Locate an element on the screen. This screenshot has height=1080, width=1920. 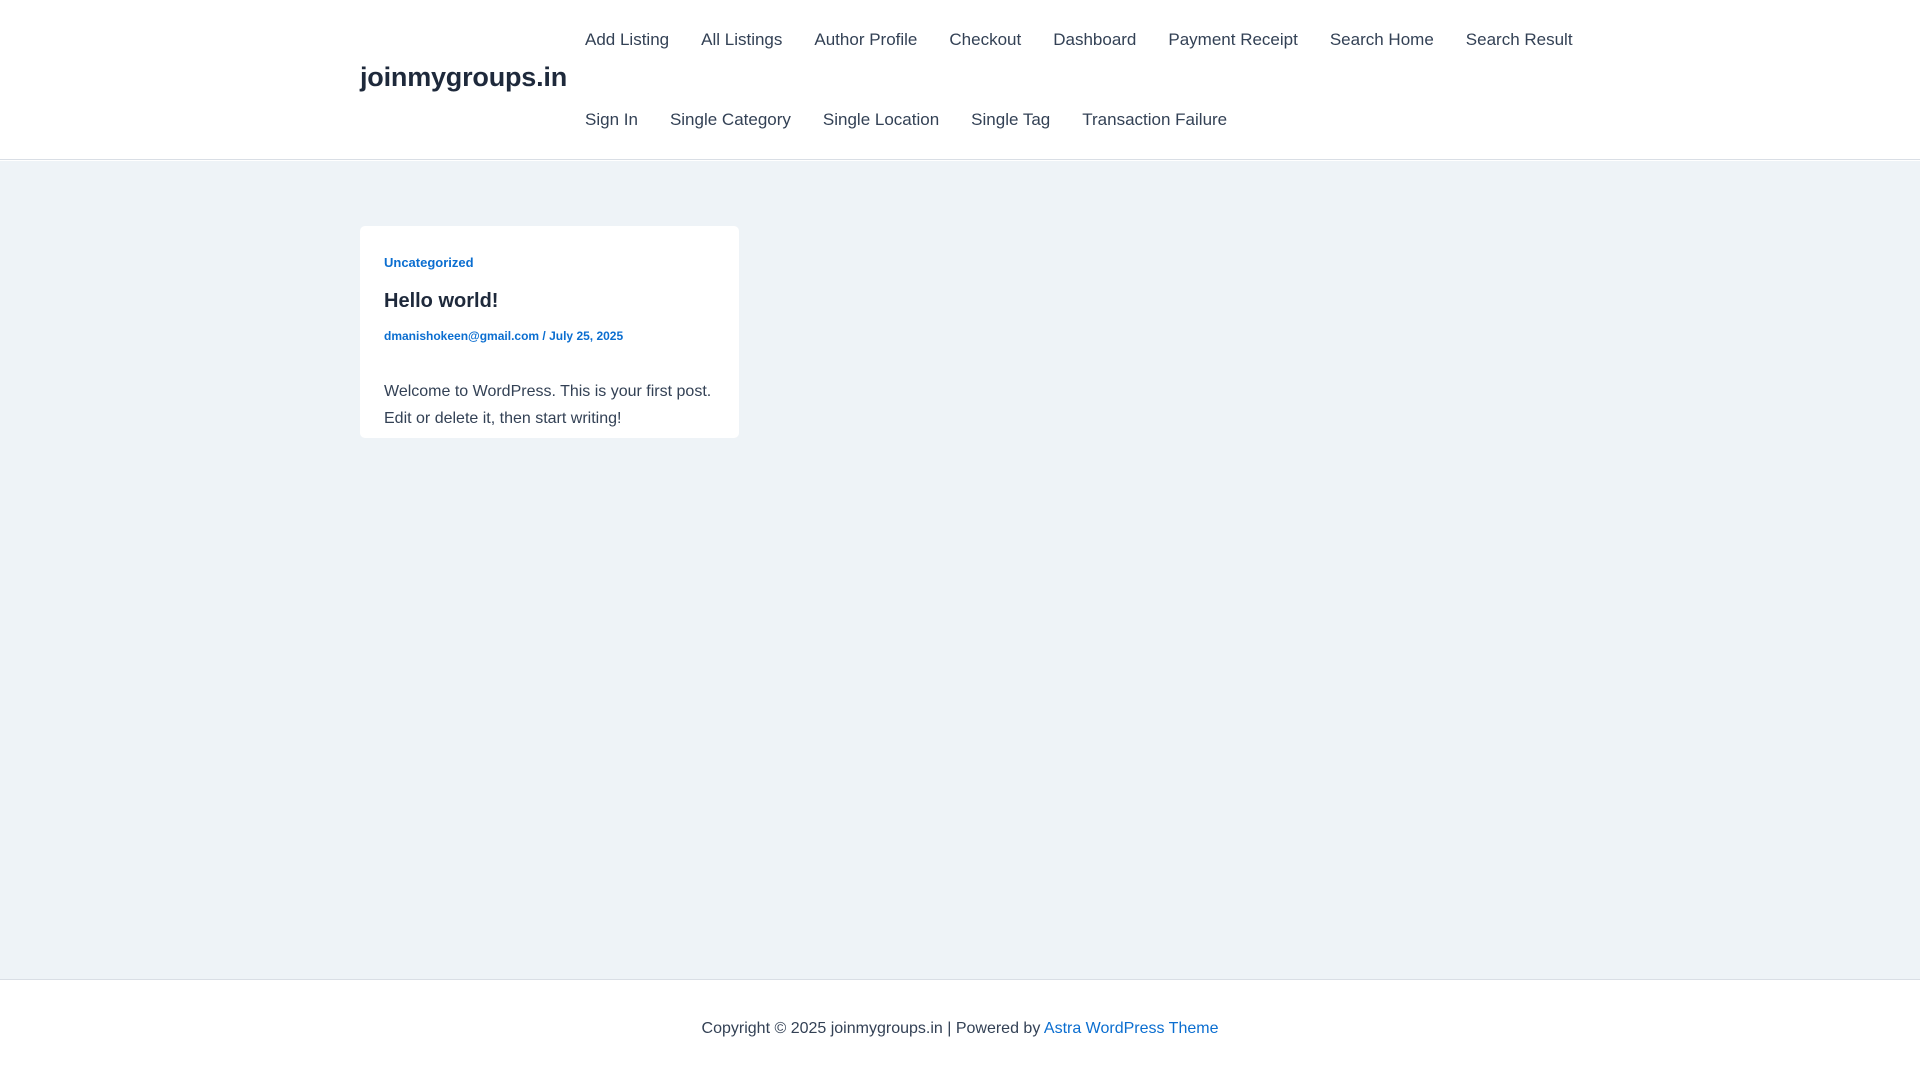
post-date-link: July 25, 2025 is located at coordinates (586, 336).